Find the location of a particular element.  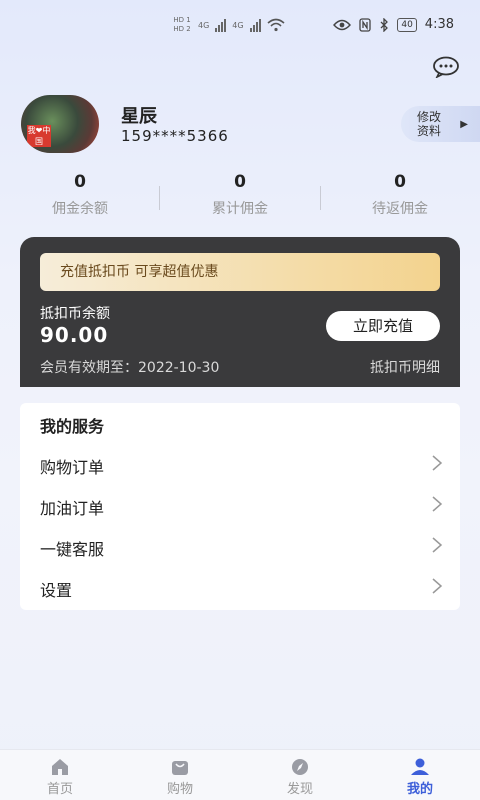

compass-icon is located at coordinates (300, 767).